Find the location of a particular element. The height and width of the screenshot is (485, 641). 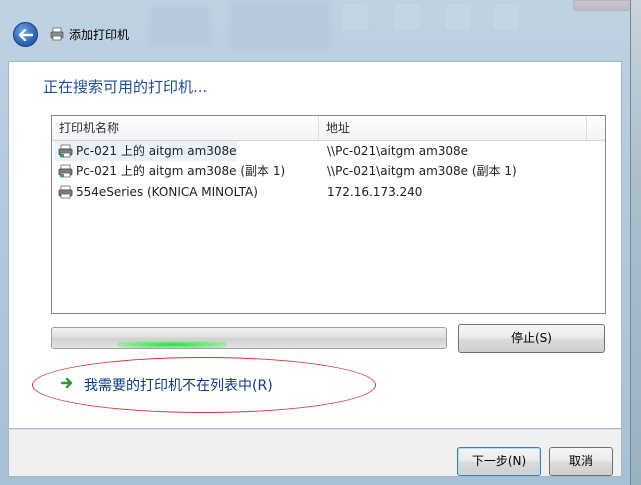

list-header: 打印机名称 地址 is located at coordinates (328, 128).